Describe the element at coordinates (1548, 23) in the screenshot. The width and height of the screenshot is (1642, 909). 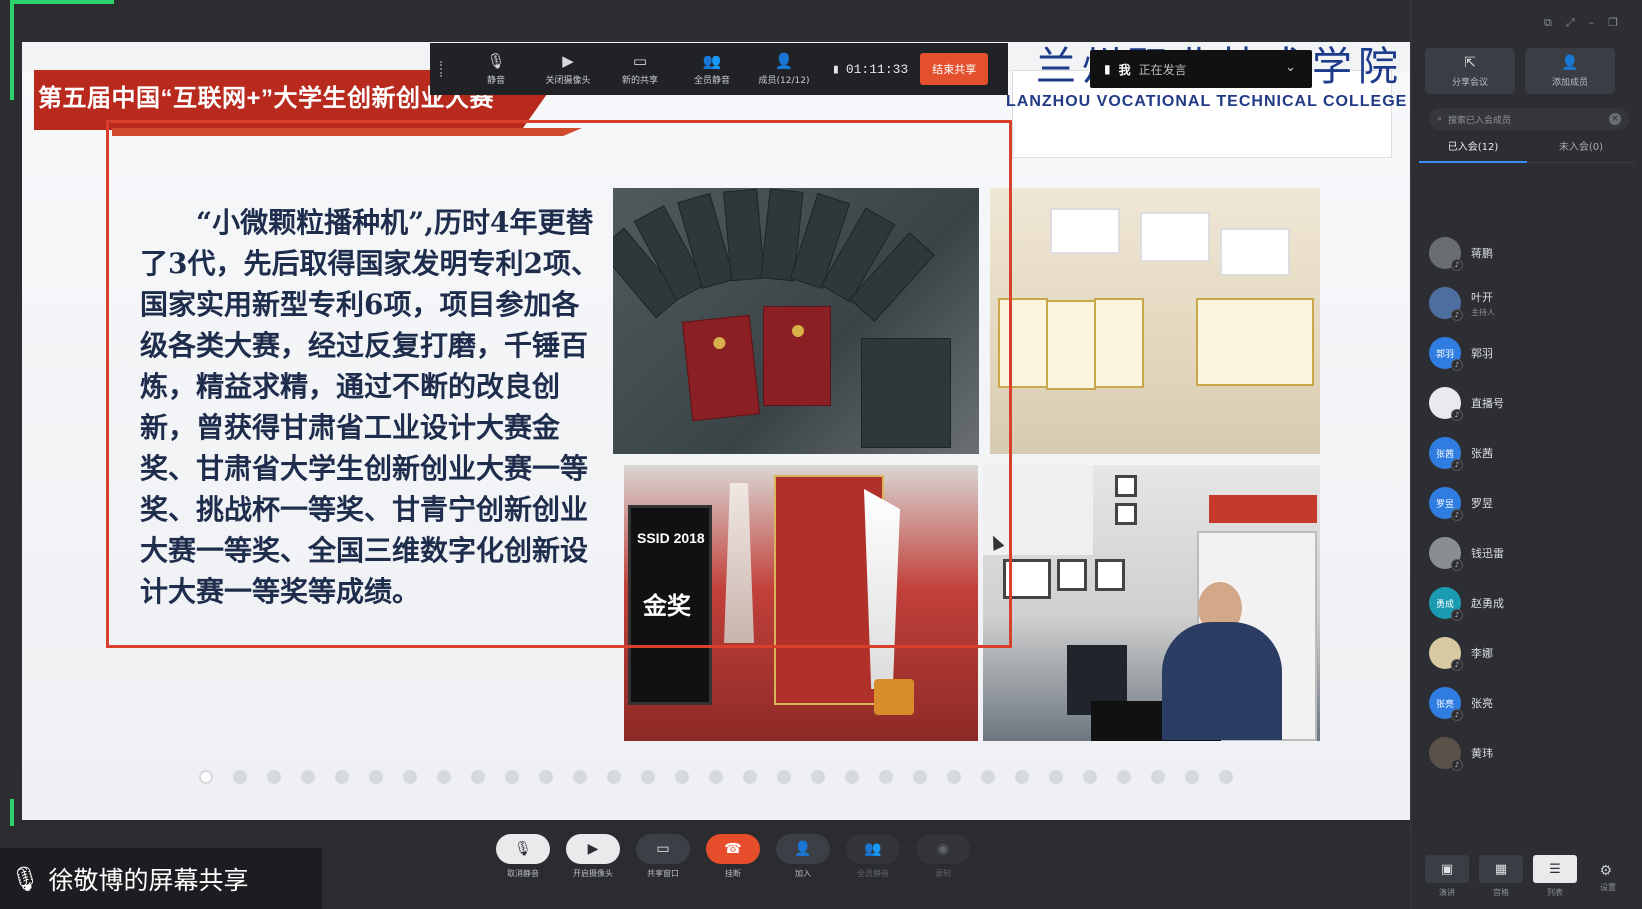
I see `popout-icon: ⧉` at that location.